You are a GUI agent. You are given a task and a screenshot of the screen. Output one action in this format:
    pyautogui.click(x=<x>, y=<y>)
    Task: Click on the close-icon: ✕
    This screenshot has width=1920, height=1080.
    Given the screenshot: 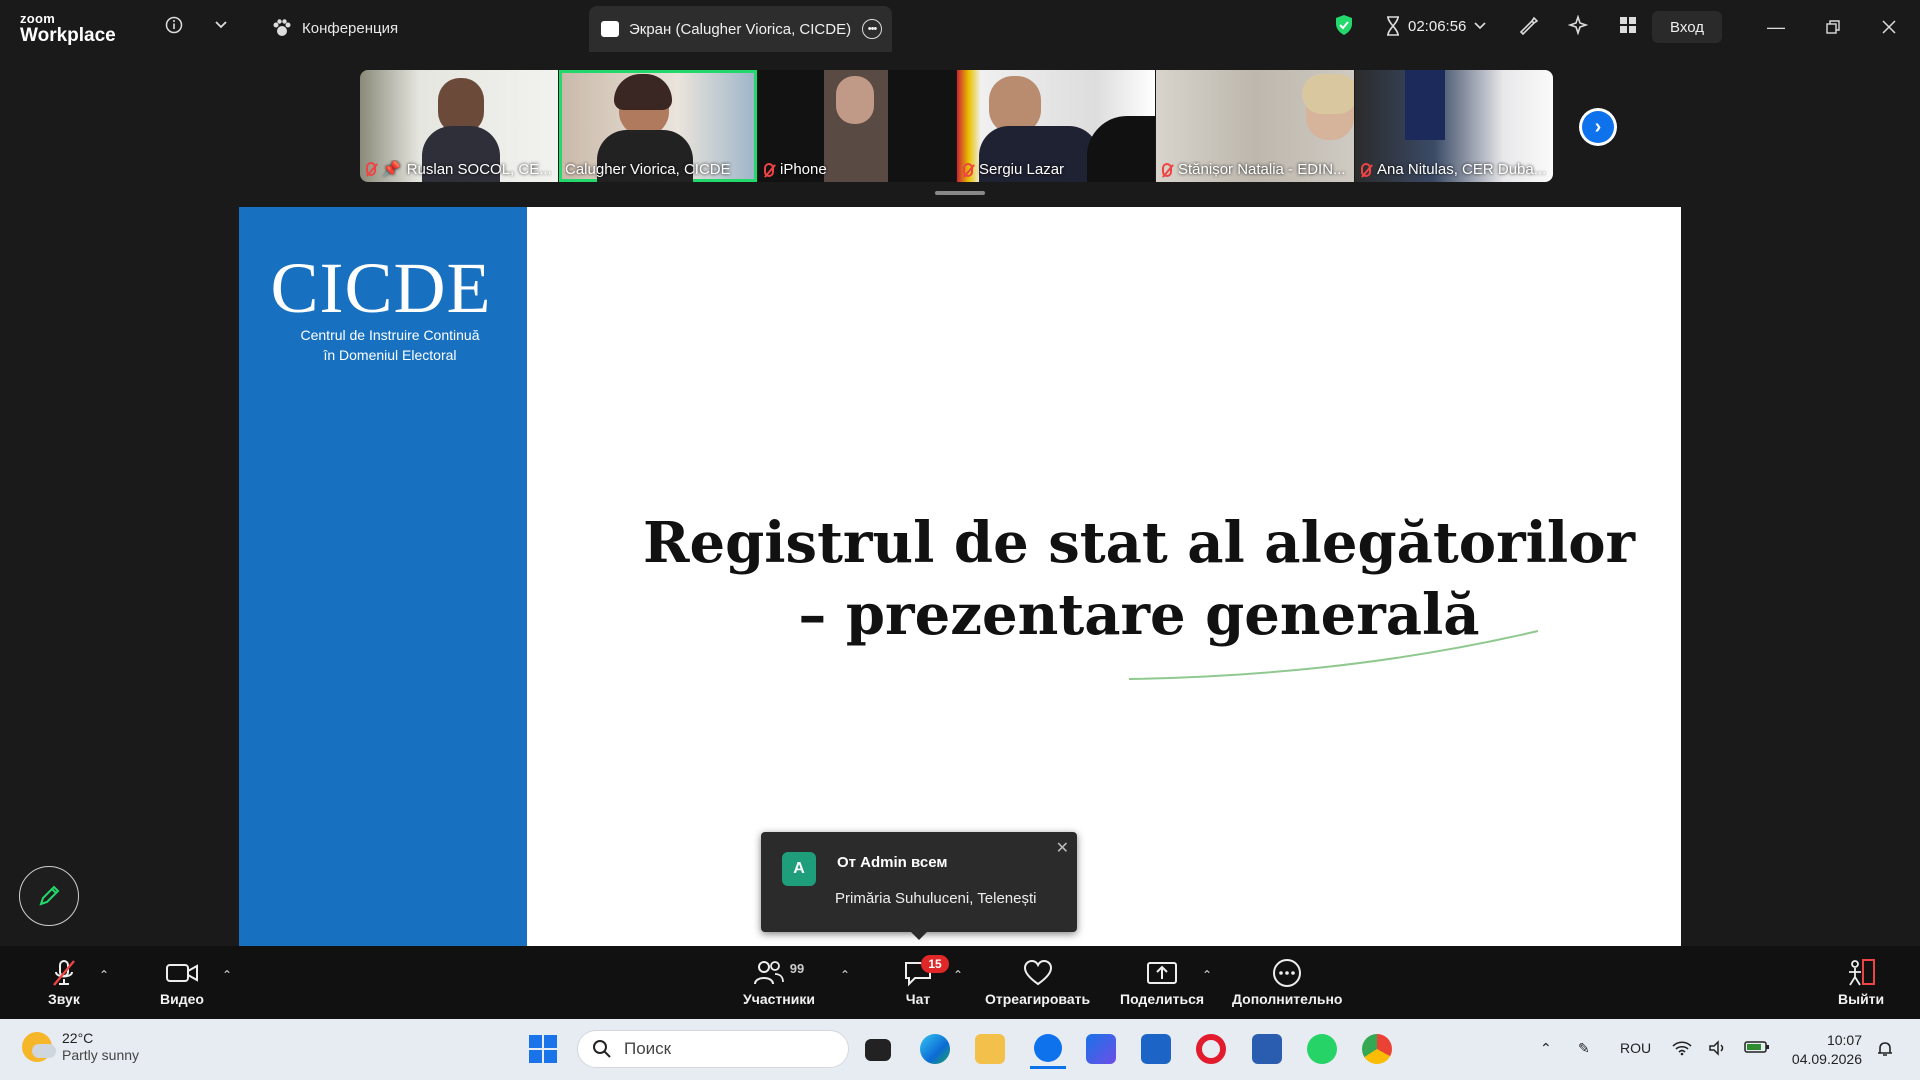 What is the action you would take?
    pyautogui.click(x=1062, y=848)
    